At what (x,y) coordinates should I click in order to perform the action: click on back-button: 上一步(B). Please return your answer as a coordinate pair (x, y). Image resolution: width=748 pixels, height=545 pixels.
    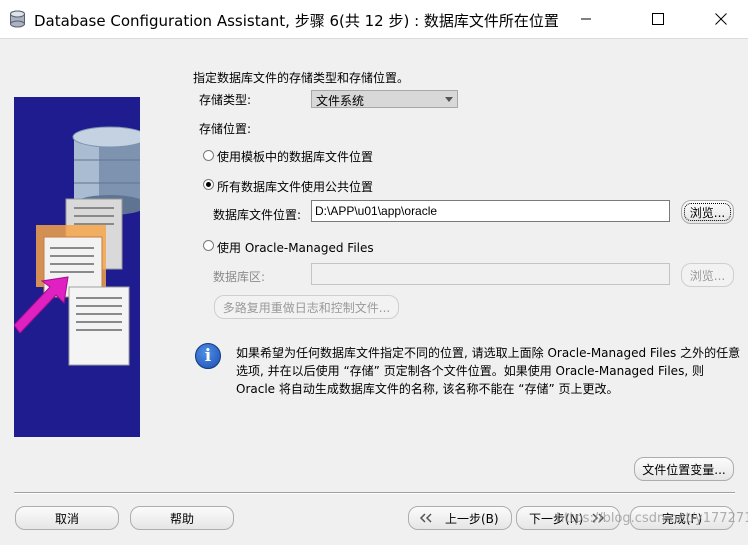
    Looking at the image, I should click on (460, 518).